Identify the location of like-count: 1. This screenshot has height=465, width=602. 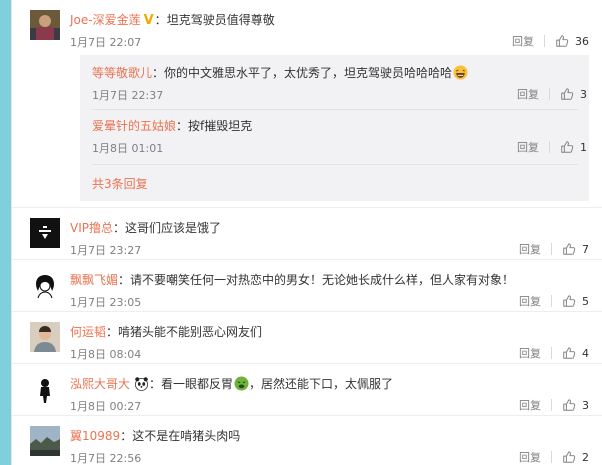
(583, 147).